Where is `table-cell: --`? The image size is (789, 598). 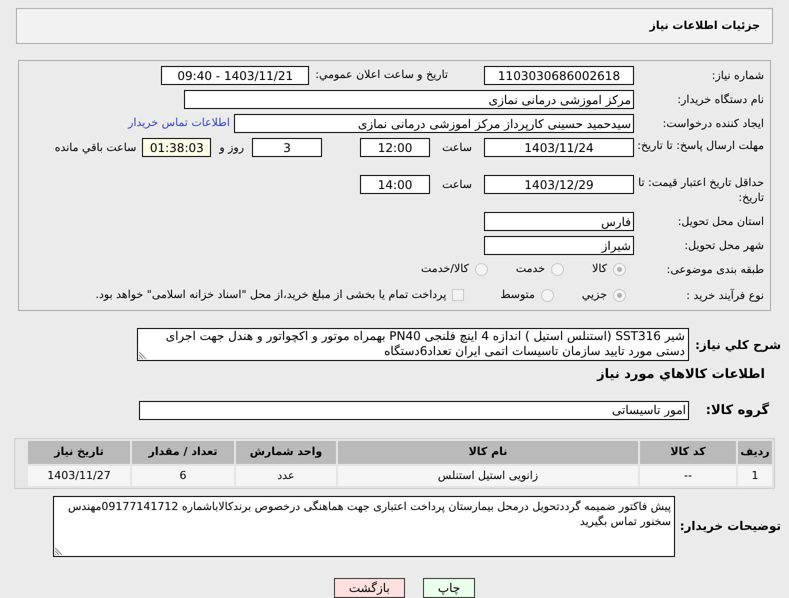
table-cell: -- is located at coordinates (688, 476).